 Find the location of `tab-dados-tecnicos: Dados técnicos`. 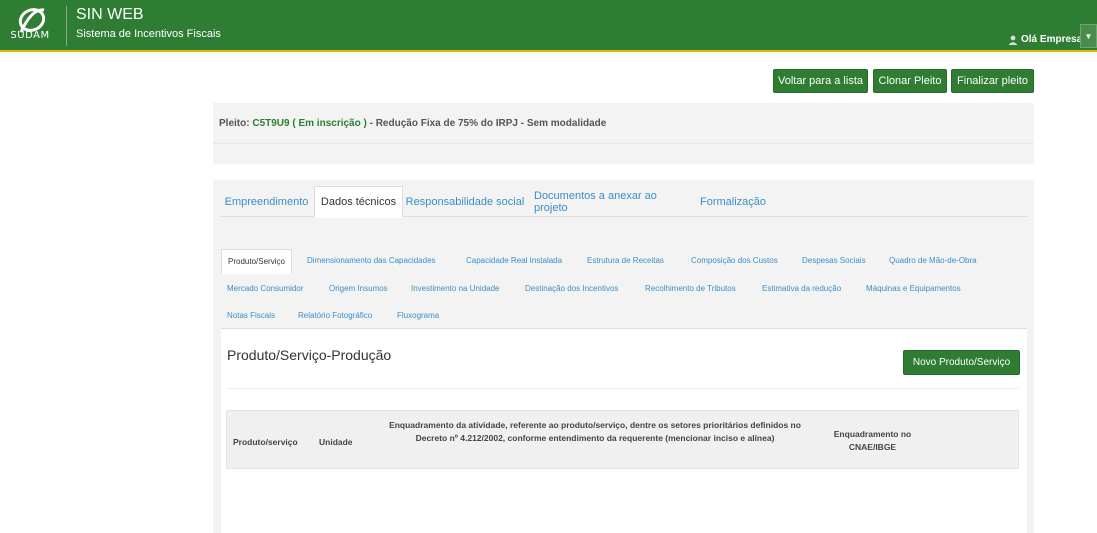

tab-dados-tecnicos: Dados técnicos is located at coordinates (358, 202).